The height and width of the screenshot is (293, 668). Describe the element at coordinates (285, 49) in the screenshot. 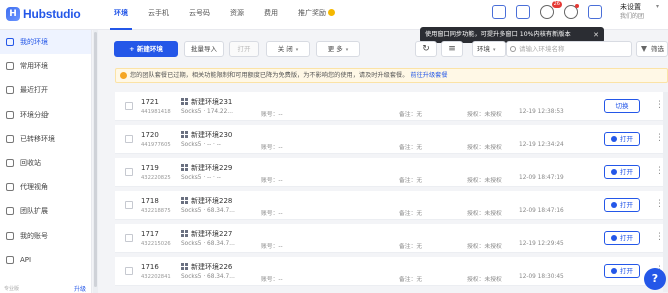

I see `close-label: 关 闭` at that location.